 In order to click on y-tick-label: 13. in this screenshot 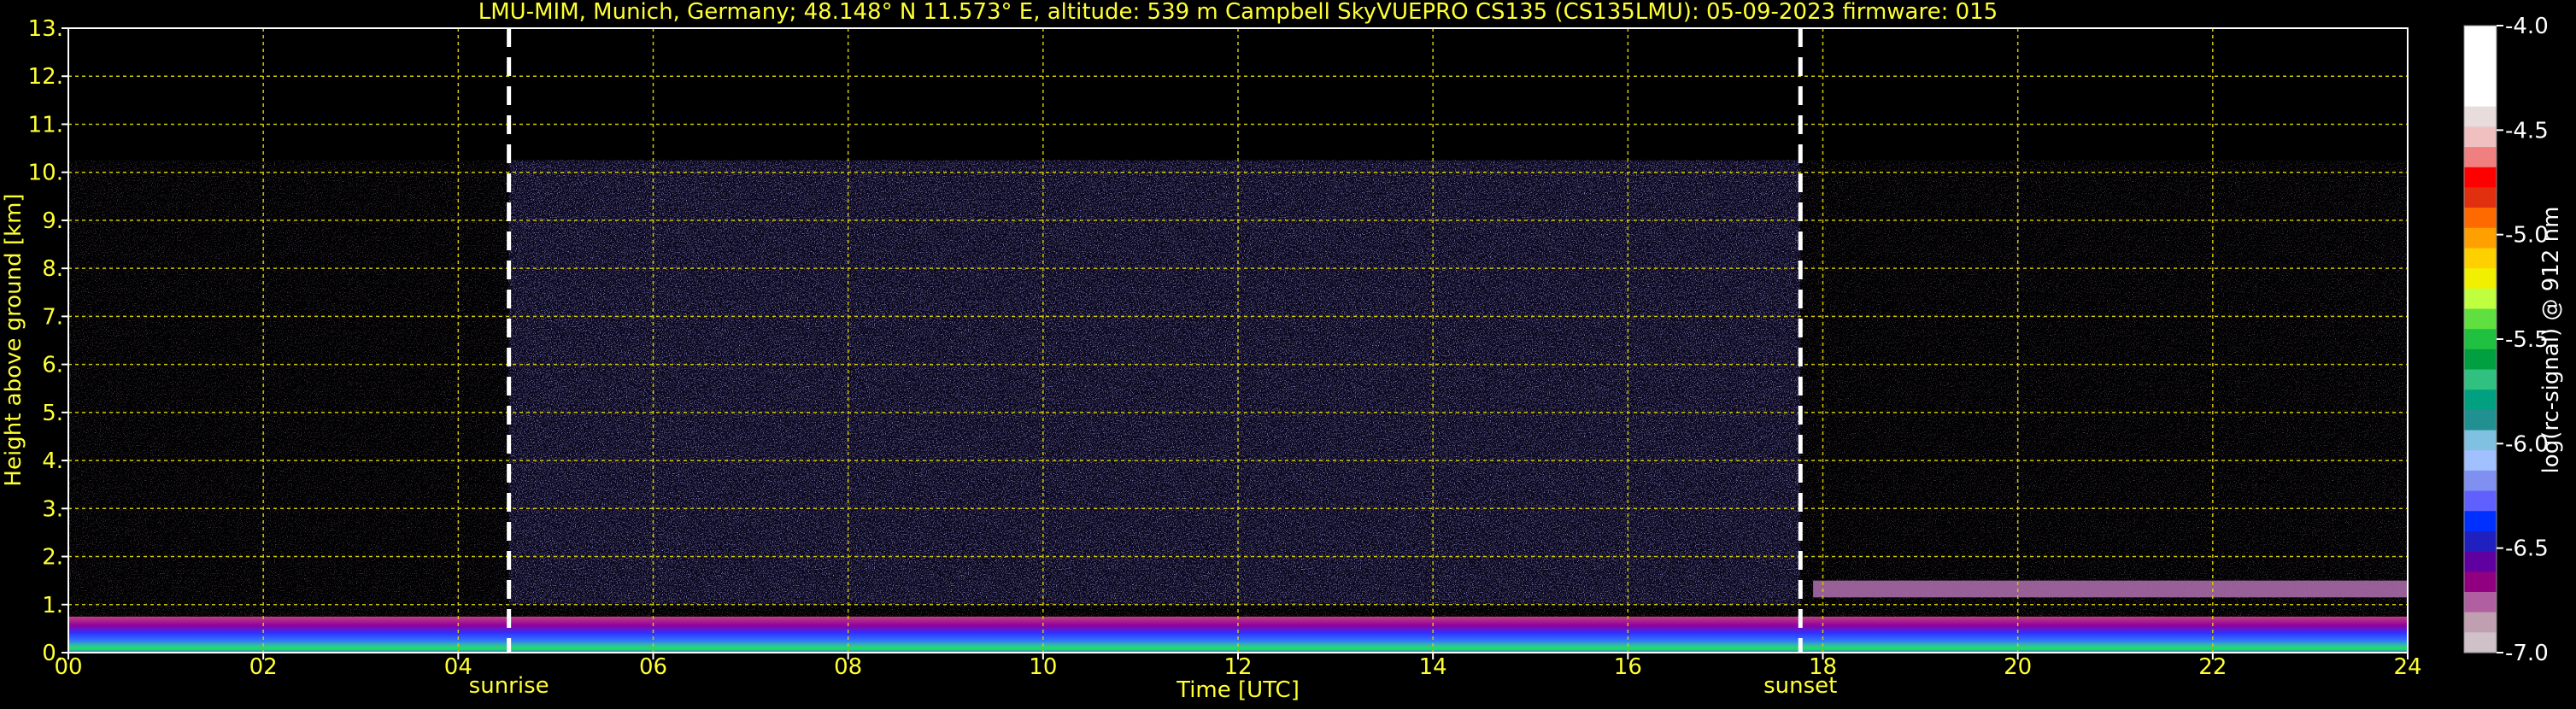, I will do `click(45, 29)`.